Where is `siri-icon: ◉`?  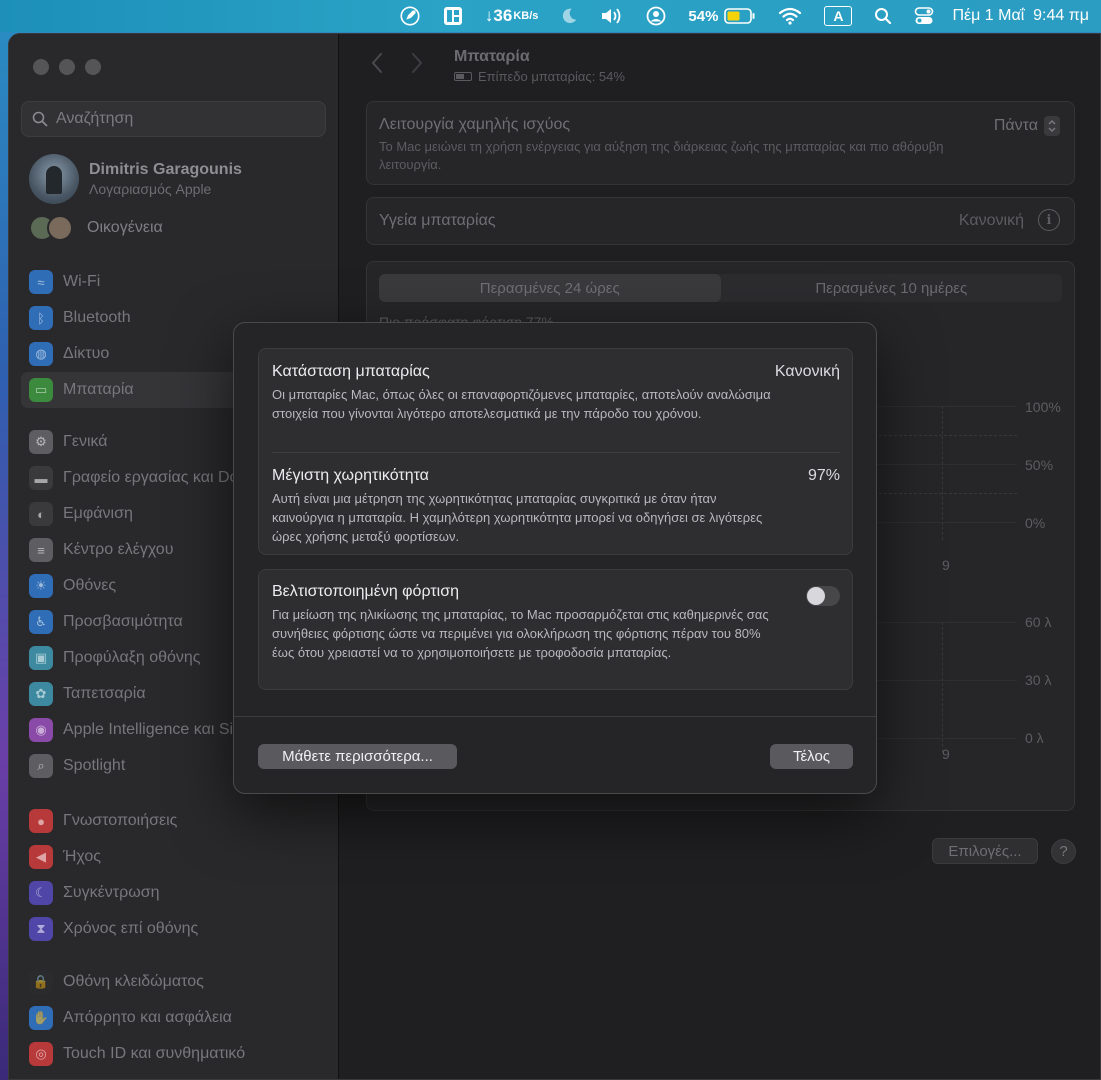 siri-icon: ◉ is located at coordinates (41, 730).